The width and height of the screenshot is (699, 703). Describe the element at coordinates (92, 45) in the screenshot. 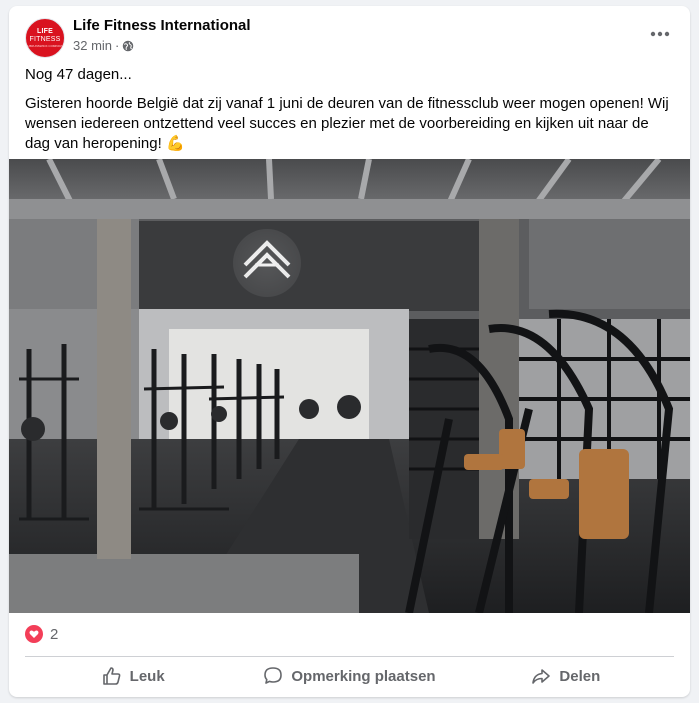

I see `post-time: 32 min` at that location.